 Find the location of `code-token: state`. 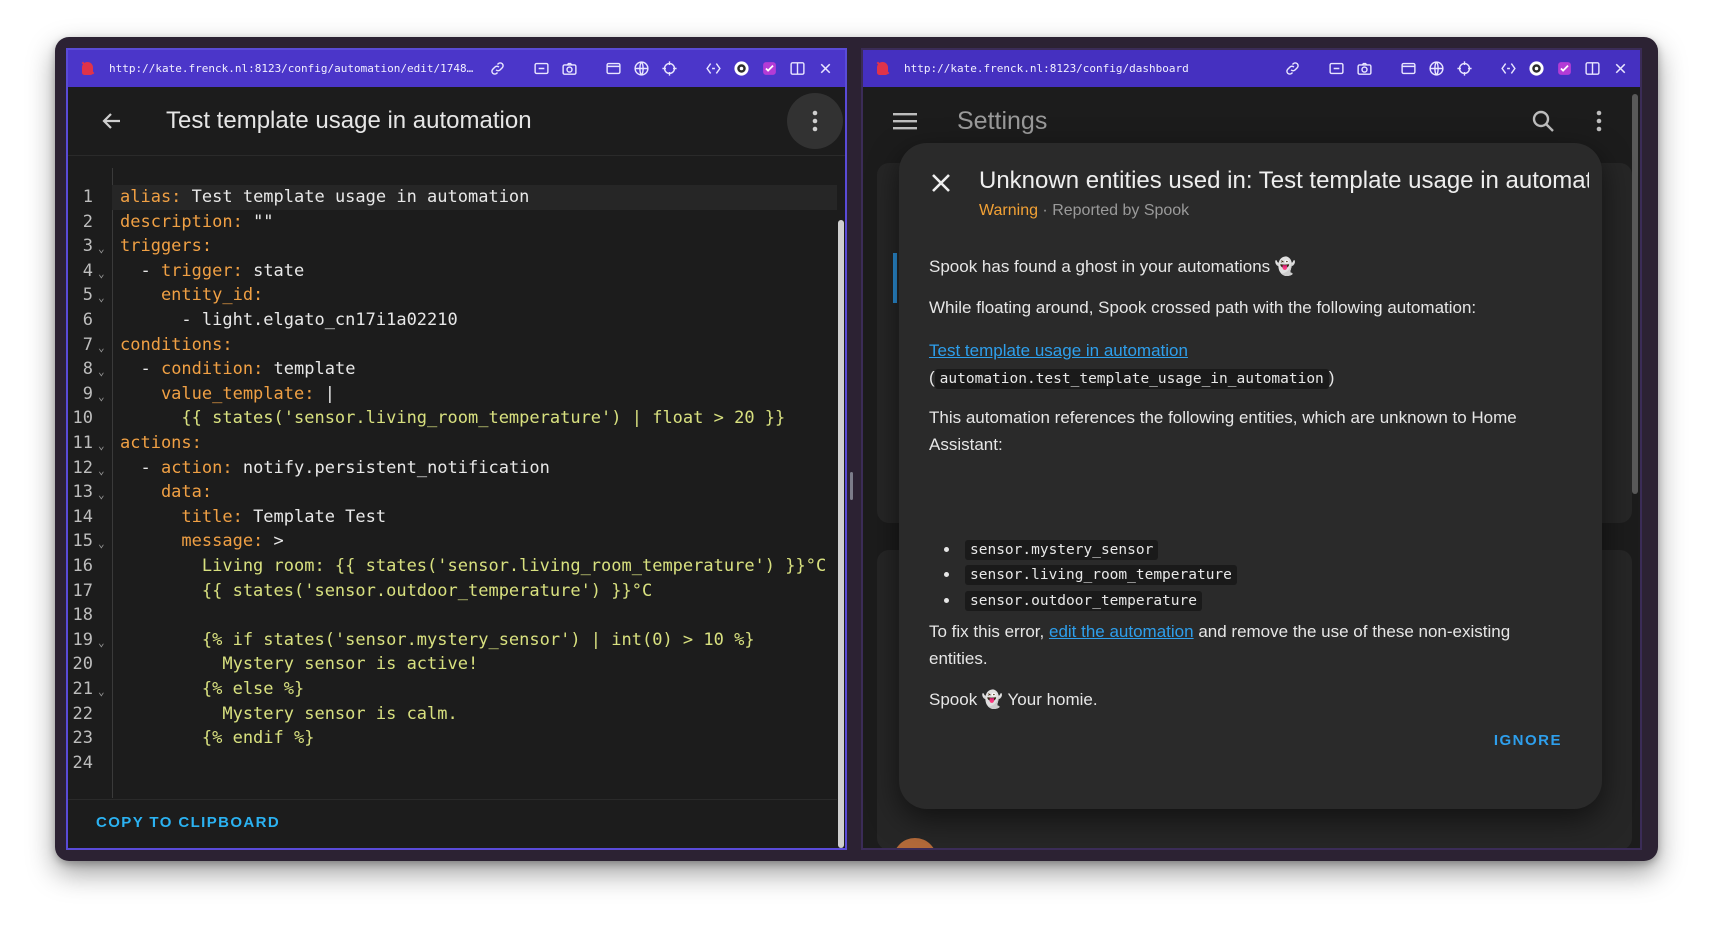

code-token: state is located at coordinates (279, 270).